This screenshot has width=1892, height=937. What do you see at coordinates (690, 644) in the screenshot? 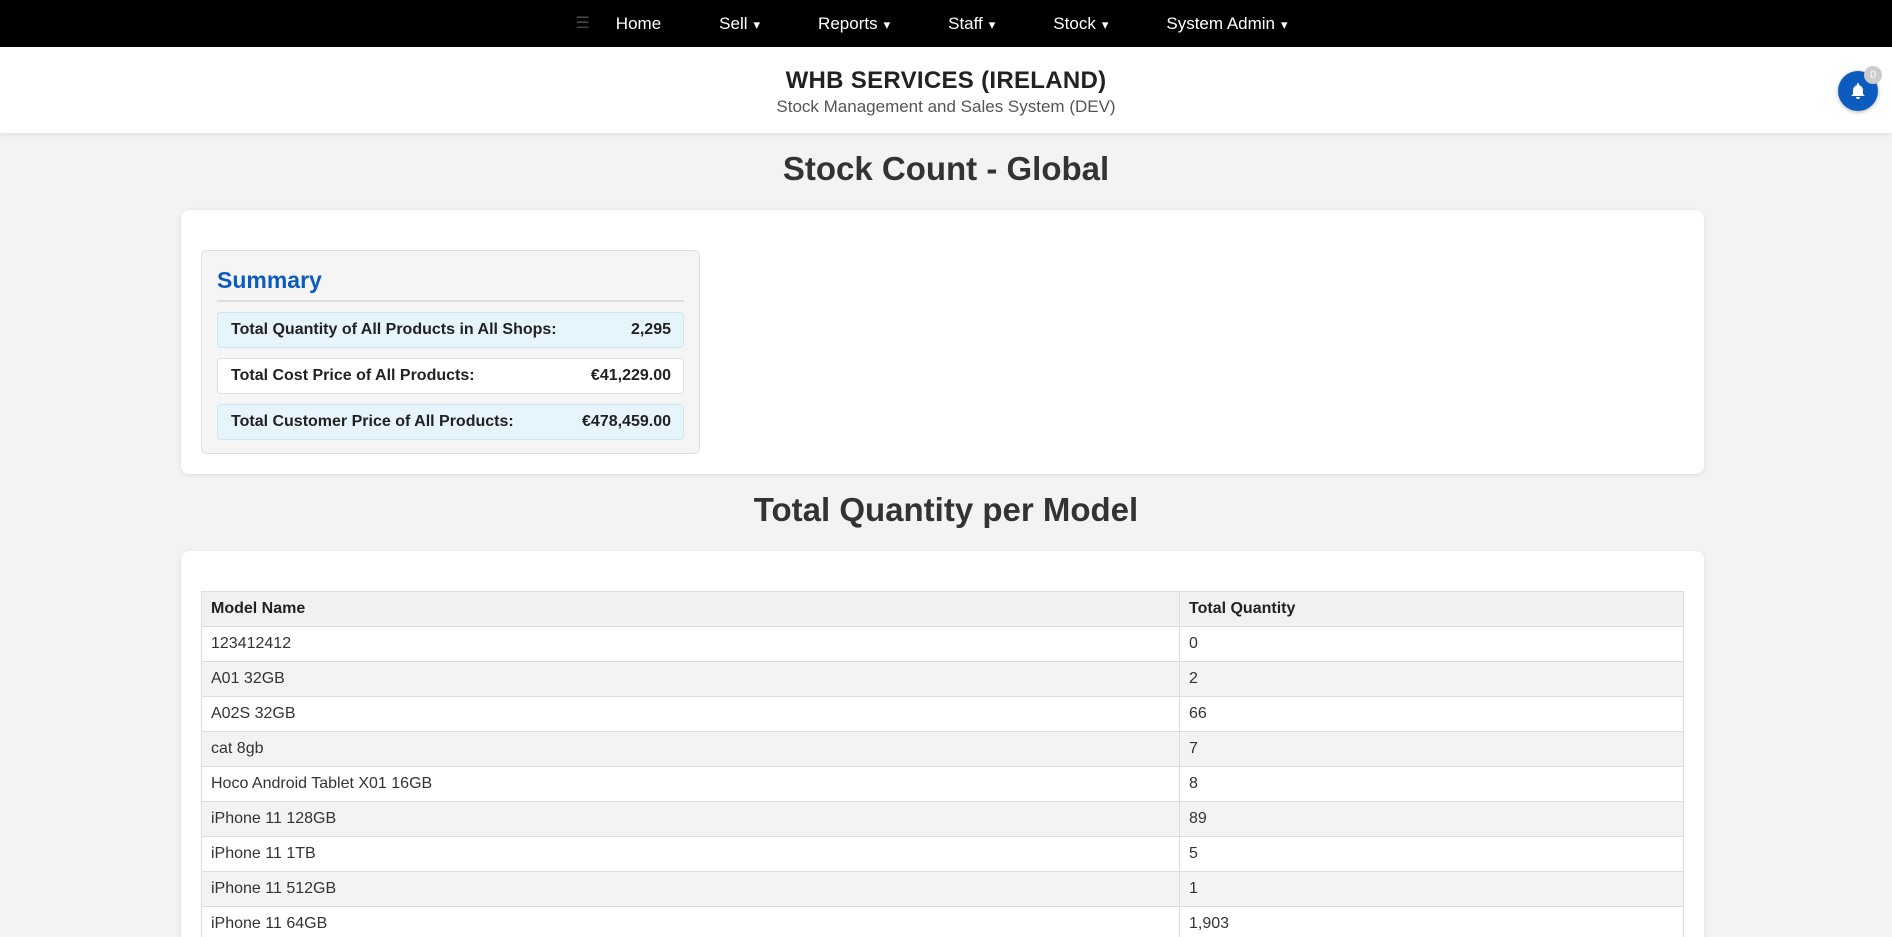
I see `cell-model-name: 123412412` at bounding box center [690, 644].